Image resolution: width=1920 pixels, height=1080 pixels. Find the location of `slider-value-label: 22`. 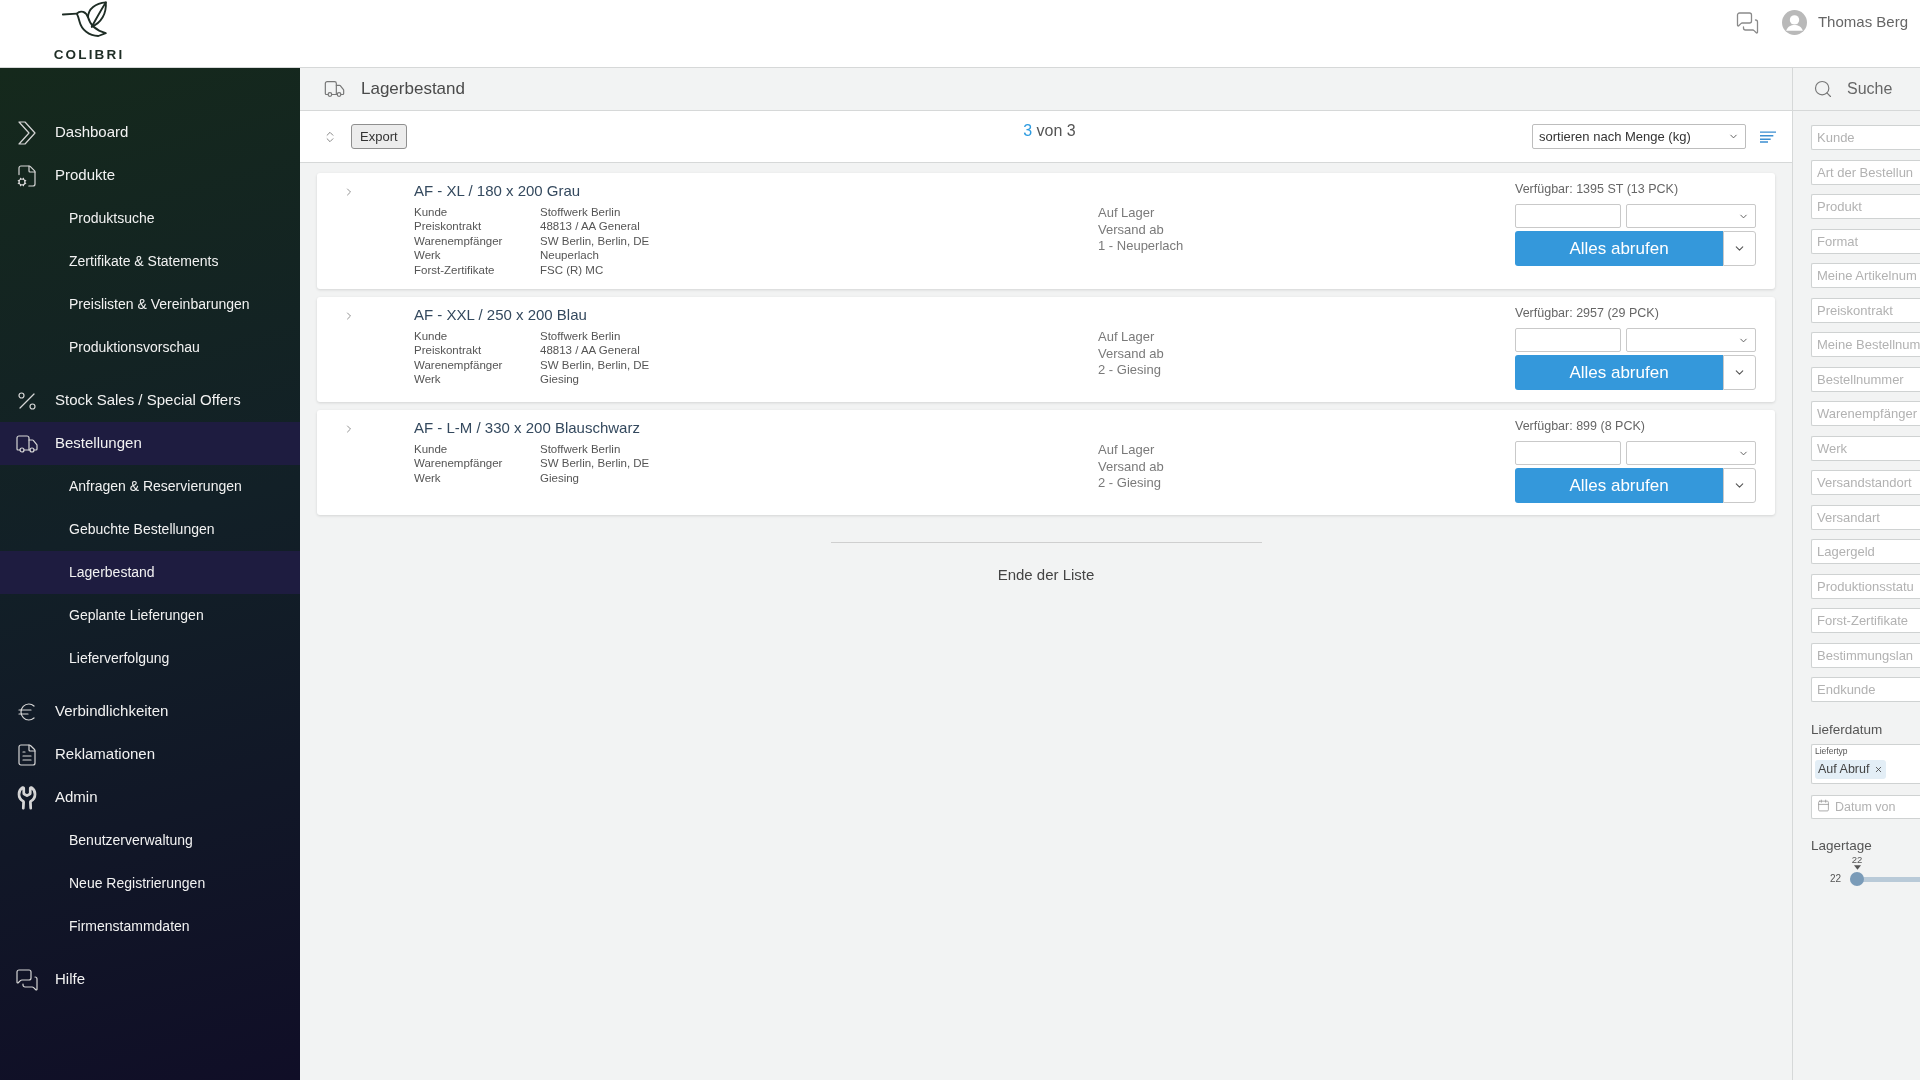

slider-value-label: 22 is located at coordinates (1857, 859).